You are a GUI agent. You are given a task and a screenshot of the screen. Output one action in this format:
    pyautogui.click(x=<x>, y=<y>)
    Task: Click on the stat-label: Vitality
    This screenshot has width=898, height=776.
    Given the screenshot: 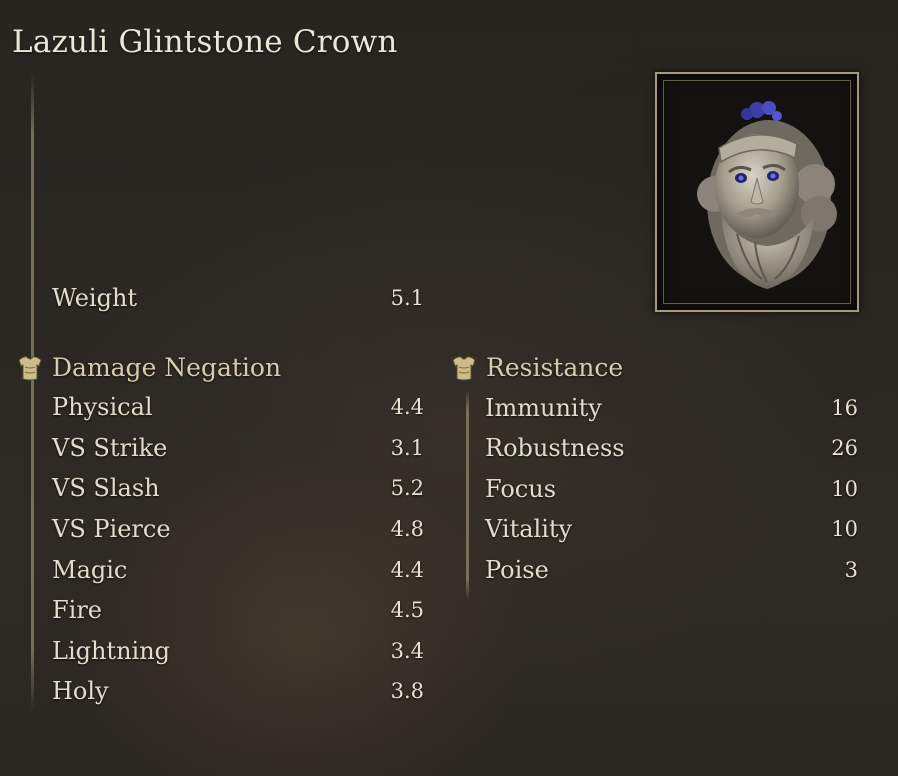 What is the action you would take?
    pyautogui.click(x=529, y=529)
    